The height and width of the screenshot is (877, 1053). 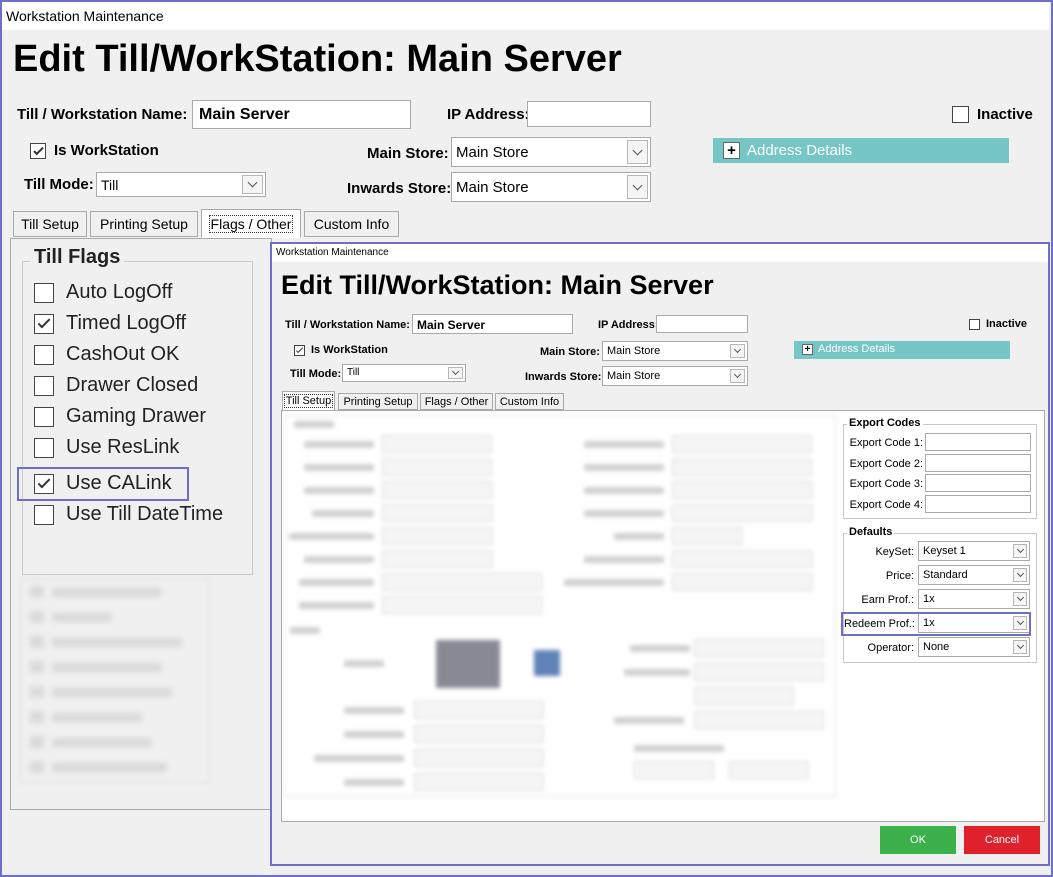 I want to click on drawer-closed-checkbox, so click(x=44, y=386).